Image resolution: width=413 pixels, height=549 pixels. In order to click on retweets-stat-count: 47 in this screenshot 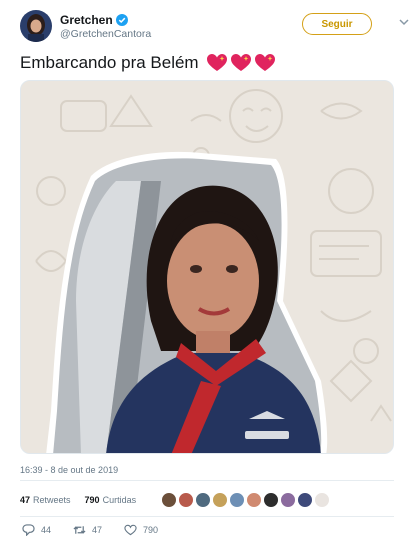, I will do `click(25, 500)`.